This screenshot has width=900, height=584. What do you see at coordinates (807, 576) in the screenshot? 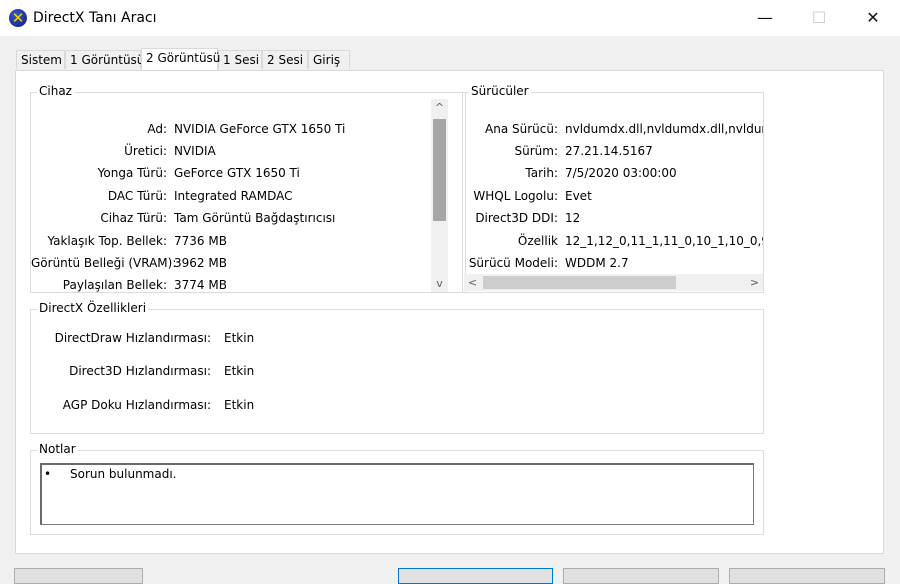
I see `exit-button` at bounding box center [807, 576].